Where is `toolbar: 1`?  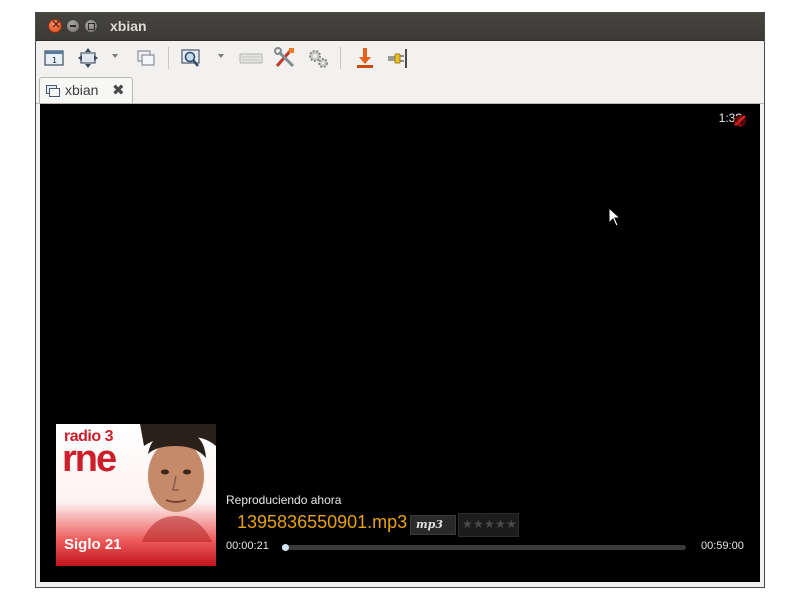
toolbar: 1 is located at coordinates (400, 58).